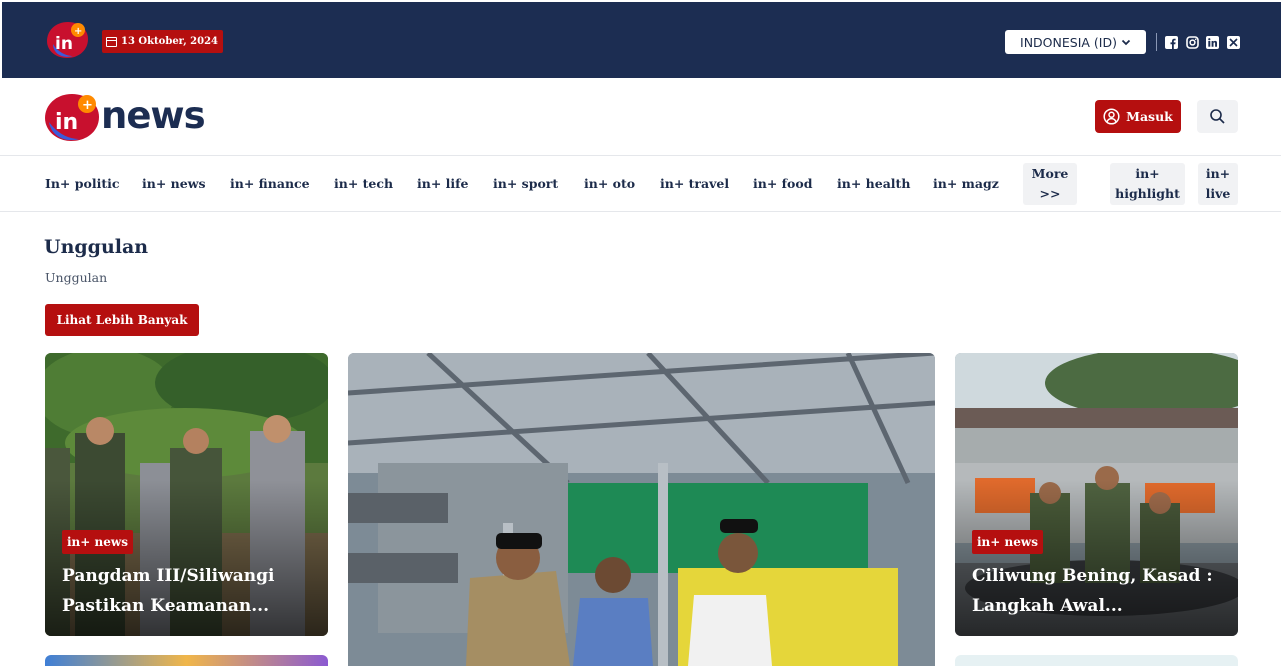  What do you see at coordinates (96, 247) in the screenshot?
I see `section-title: Unggulan` at bounding box center [96, 247].